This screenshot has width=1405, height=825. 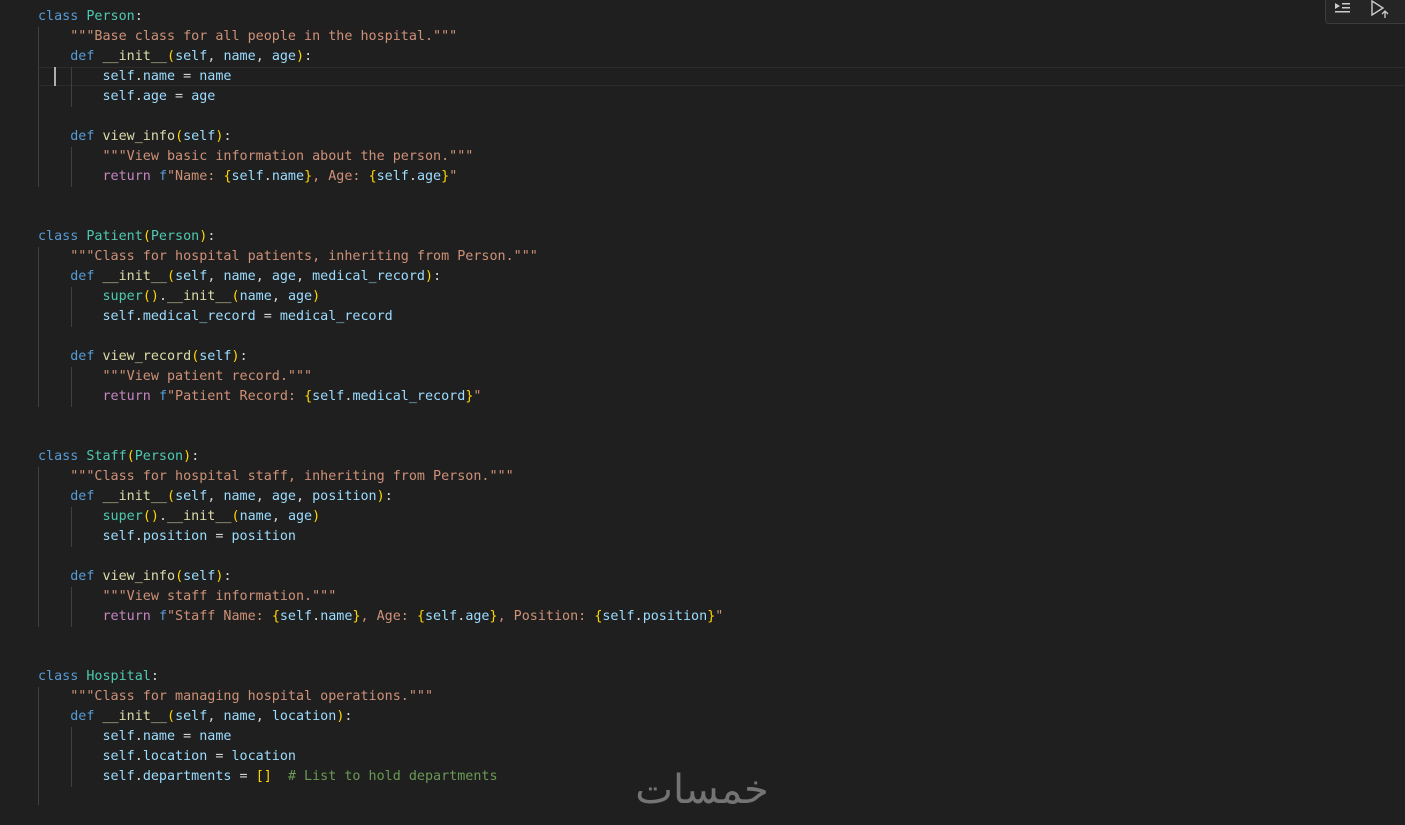 What do you see at coordinates (195, 717) in the screenshot?
I see `code-line: def __init__(self, name, location):` at bounding box center [195, 717].